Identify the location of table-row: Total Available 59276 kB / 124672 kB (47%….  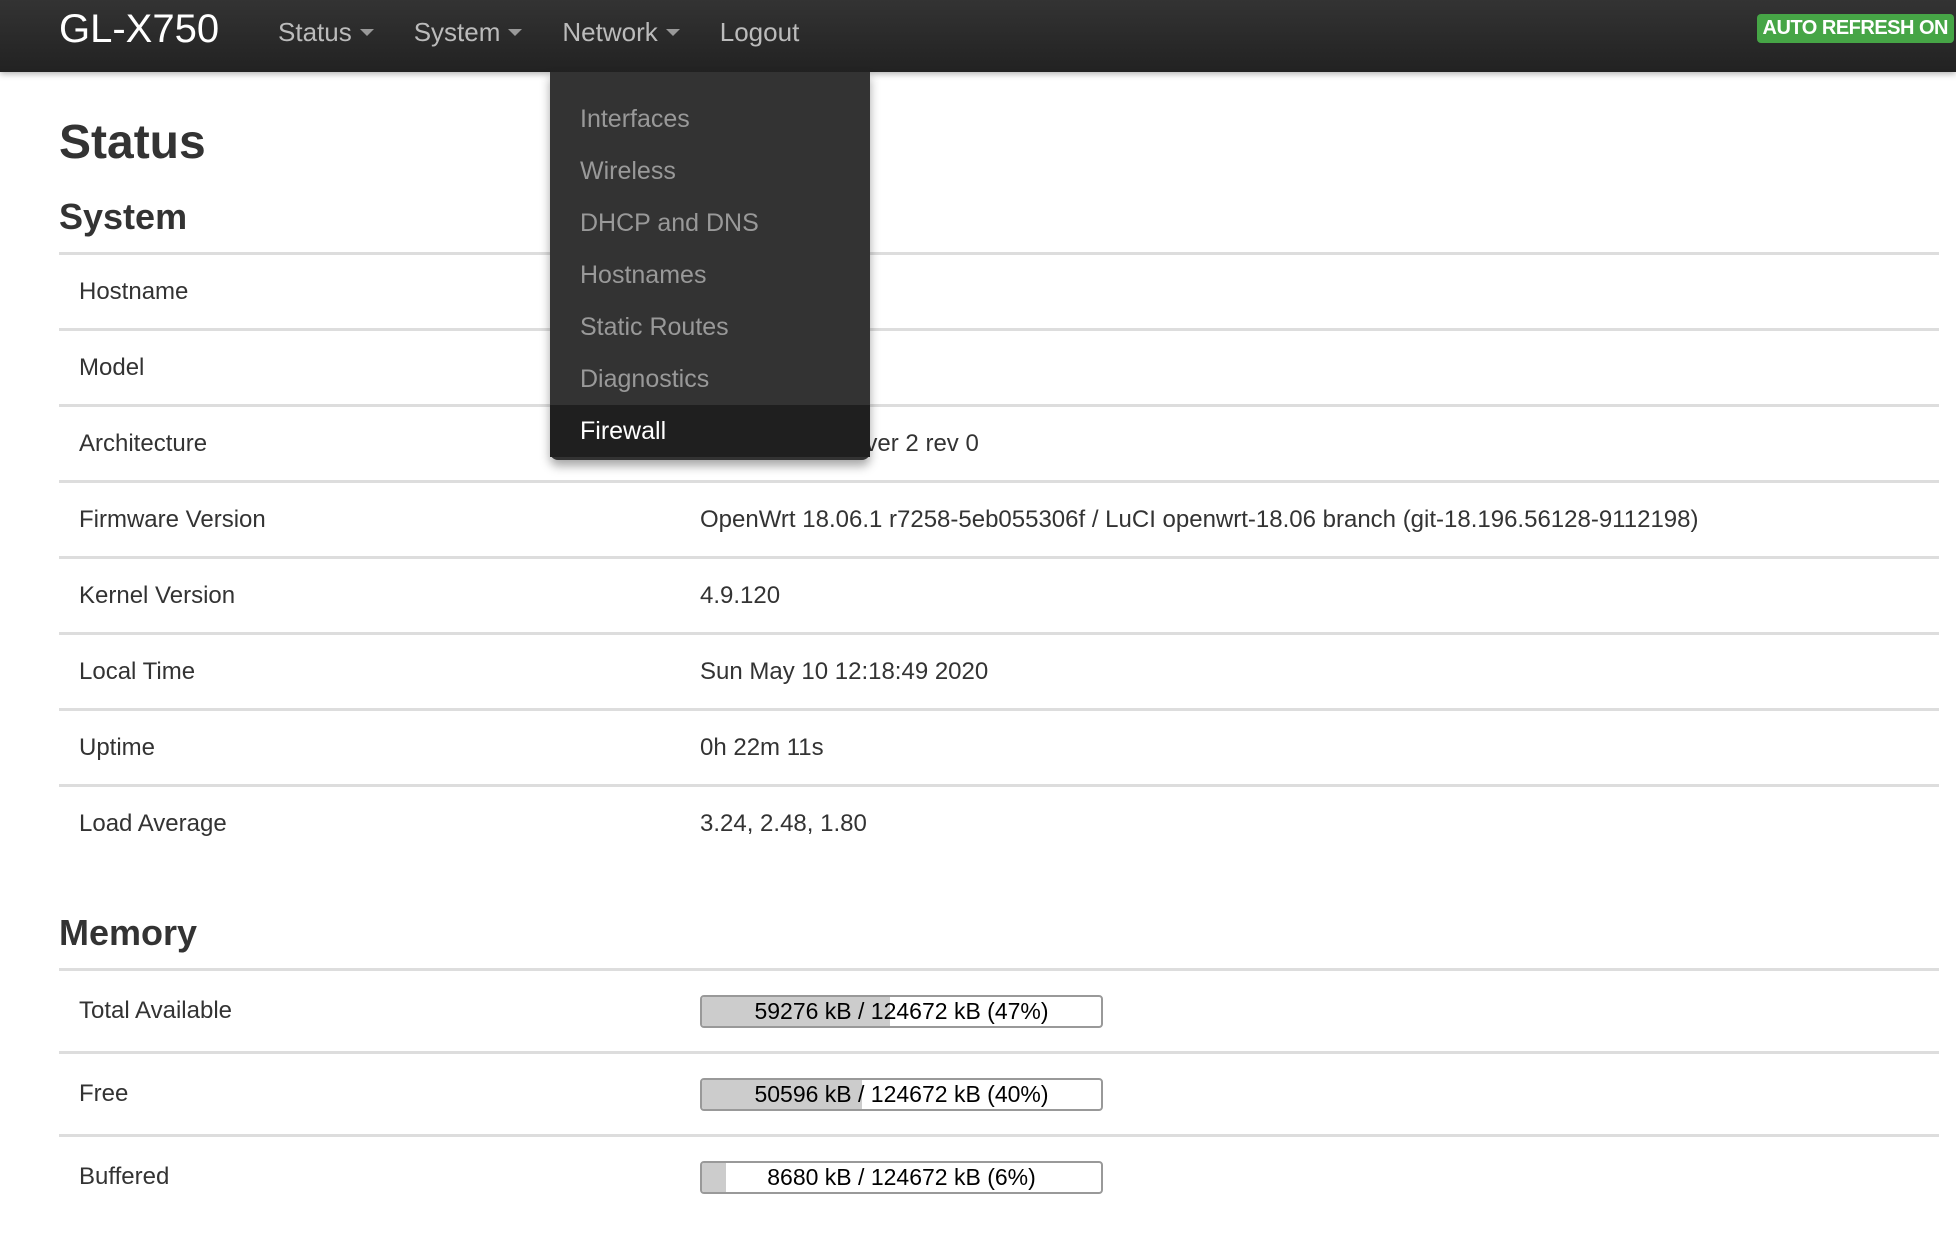
(999, 1009).